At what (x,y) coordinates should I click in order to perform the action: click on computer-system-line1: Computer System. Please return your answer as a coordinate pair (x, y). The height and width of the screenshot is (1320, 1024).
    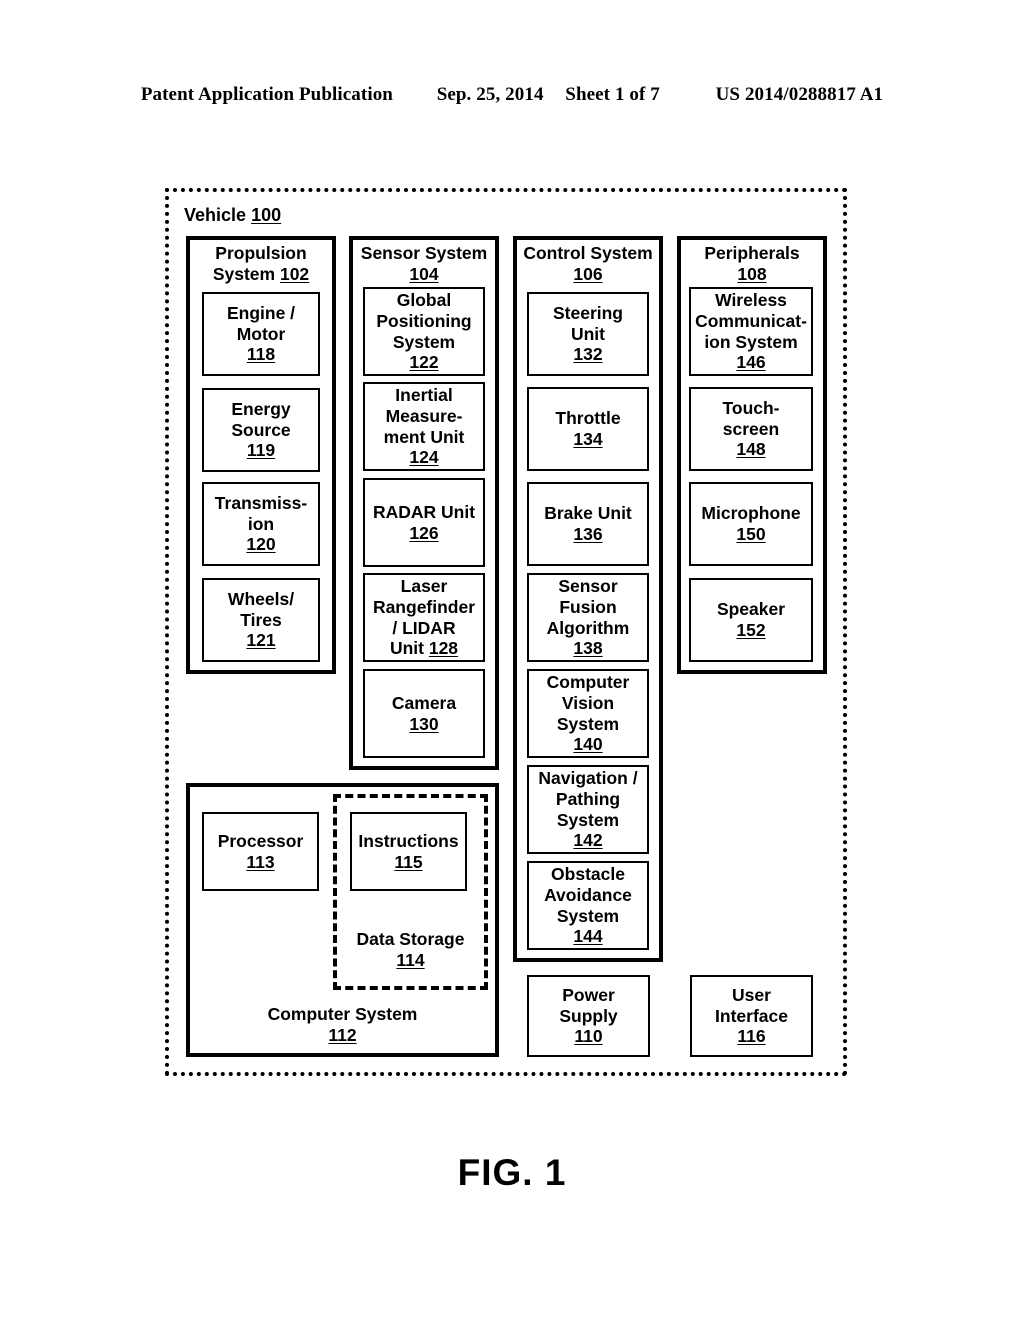
    Looking at the image, I should click on (342, 1014).